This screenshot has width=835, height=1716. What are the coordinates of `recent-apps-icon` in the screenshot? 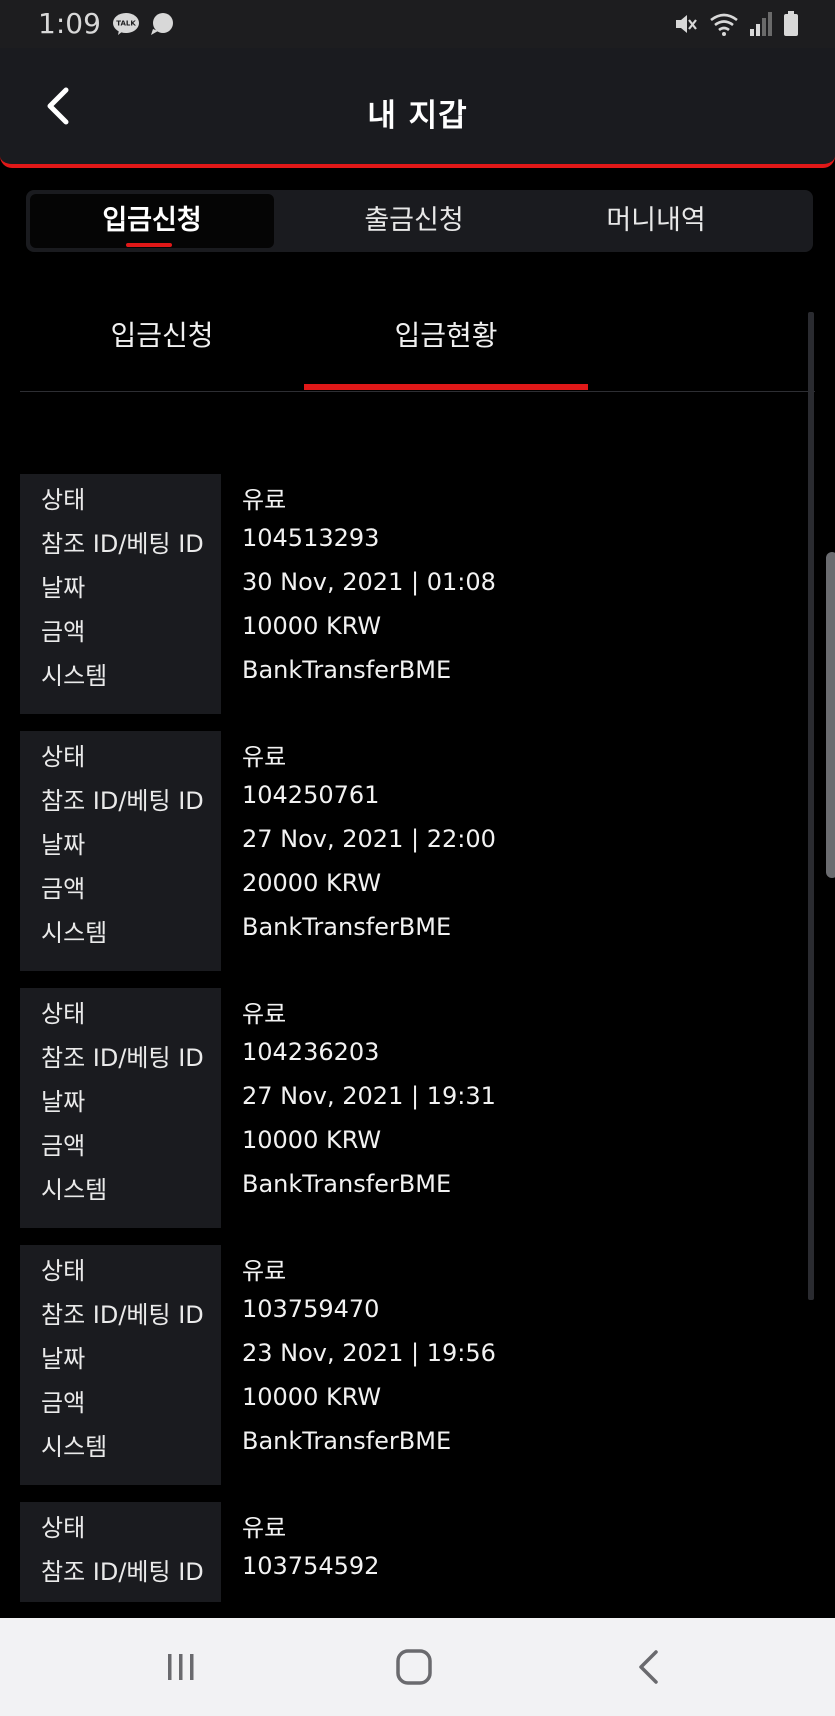 It's located at (181, 1667).